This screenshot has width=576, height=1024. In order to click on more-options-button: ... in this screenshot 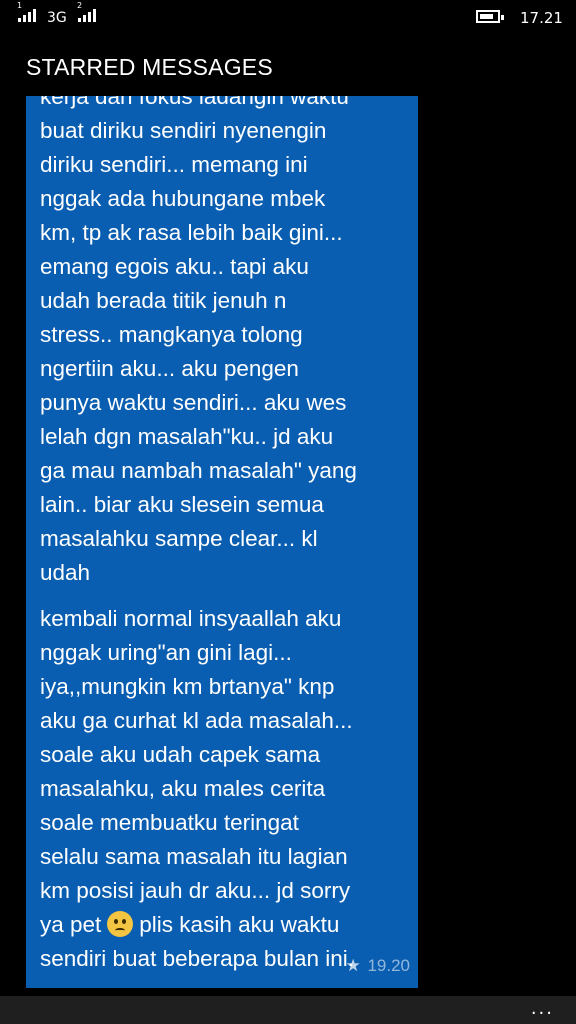, I will do `click(542, 1009)`.